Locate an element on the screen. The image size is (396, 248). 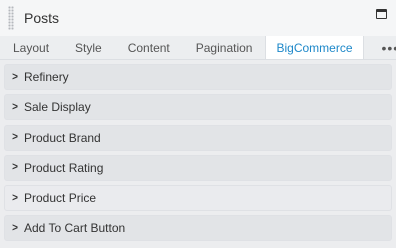
tab-pagination: Pagination is located at coordinates (224, 47).